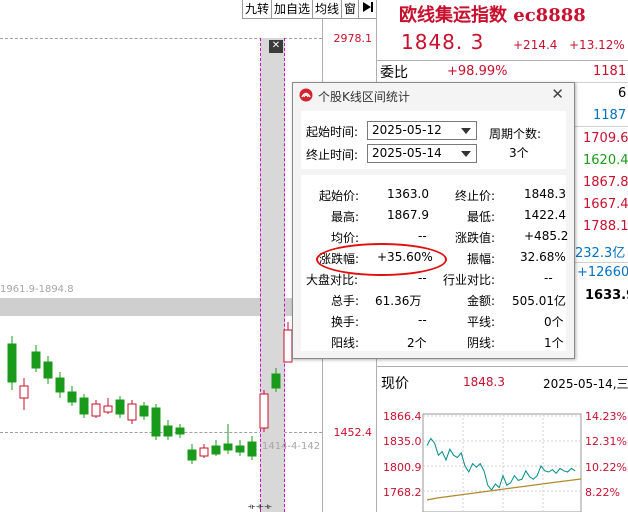 This screenshot has height=512, width=628. I want to click on mini-pct-4: 8.22%, so click(602, 492).